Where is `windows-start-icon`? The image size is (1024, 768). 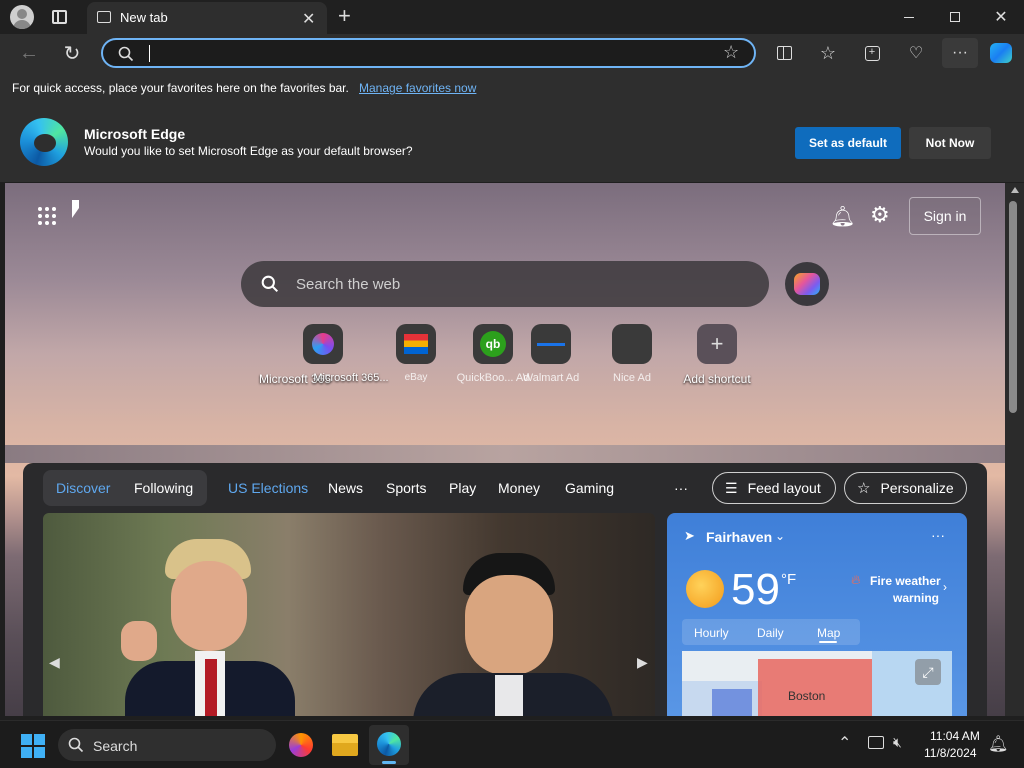
windows-start-icon is located at coordinates (33, 746).